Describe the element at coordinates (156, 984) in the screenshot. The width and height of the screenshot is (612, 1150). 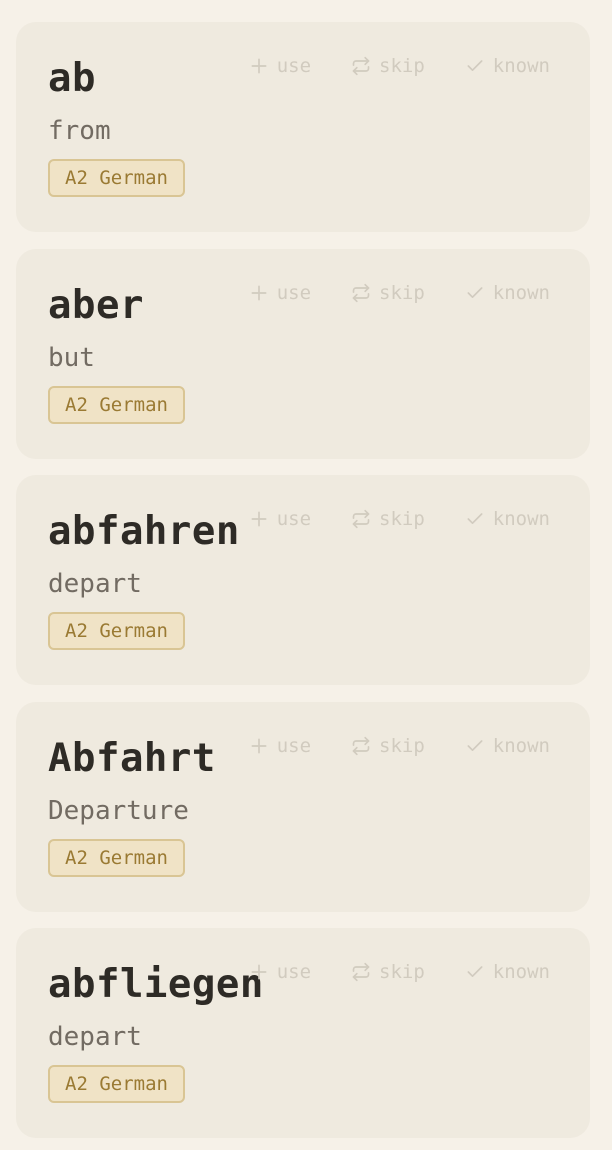
I see `word-title: abfliegen` at that location.